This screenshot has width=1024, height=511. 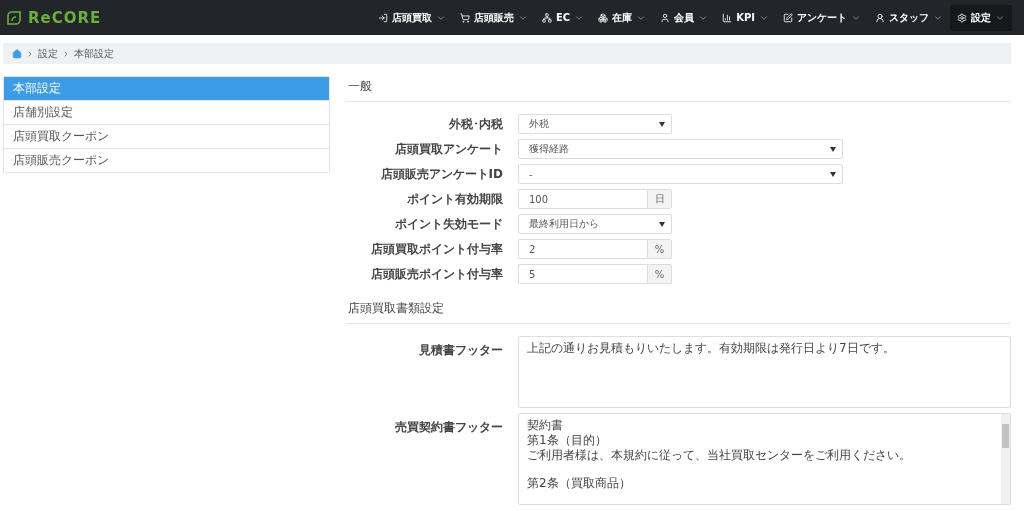 I want to click on textarea-field: 契約書 第1条（目的） ご利用者様は、本規約に従って、当社買取センターをご利用ください。 第2条（買取商品）, so click(x=764, y=459).